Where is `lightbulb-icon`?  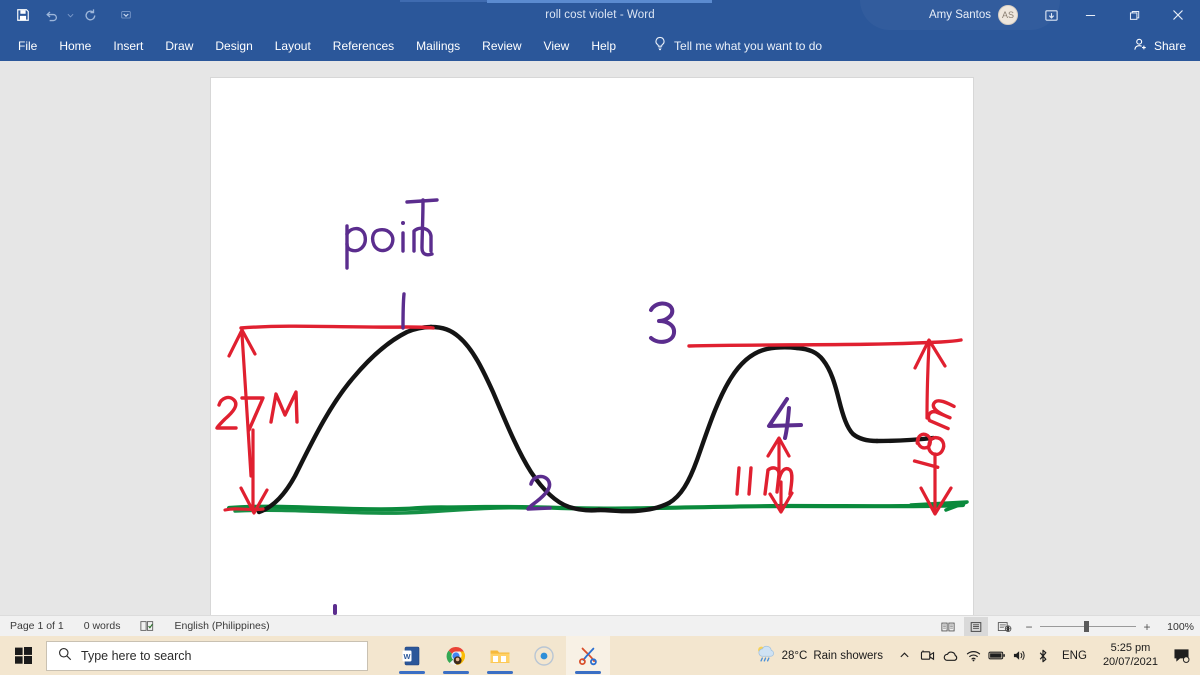
lightbulb-icon is located at coordinates (660, 45).